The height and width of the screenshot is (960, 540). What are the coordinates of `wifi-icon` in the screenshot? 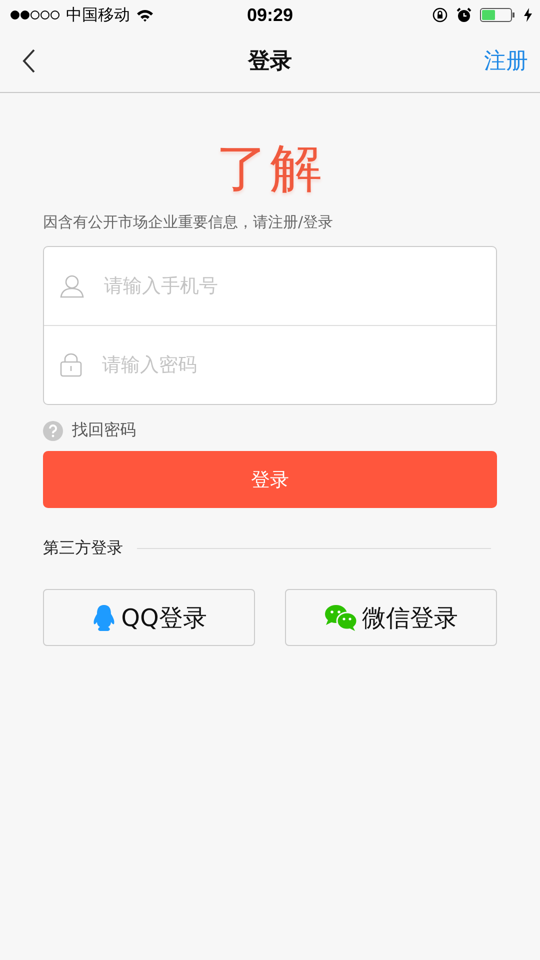 It's located at (145, 15).